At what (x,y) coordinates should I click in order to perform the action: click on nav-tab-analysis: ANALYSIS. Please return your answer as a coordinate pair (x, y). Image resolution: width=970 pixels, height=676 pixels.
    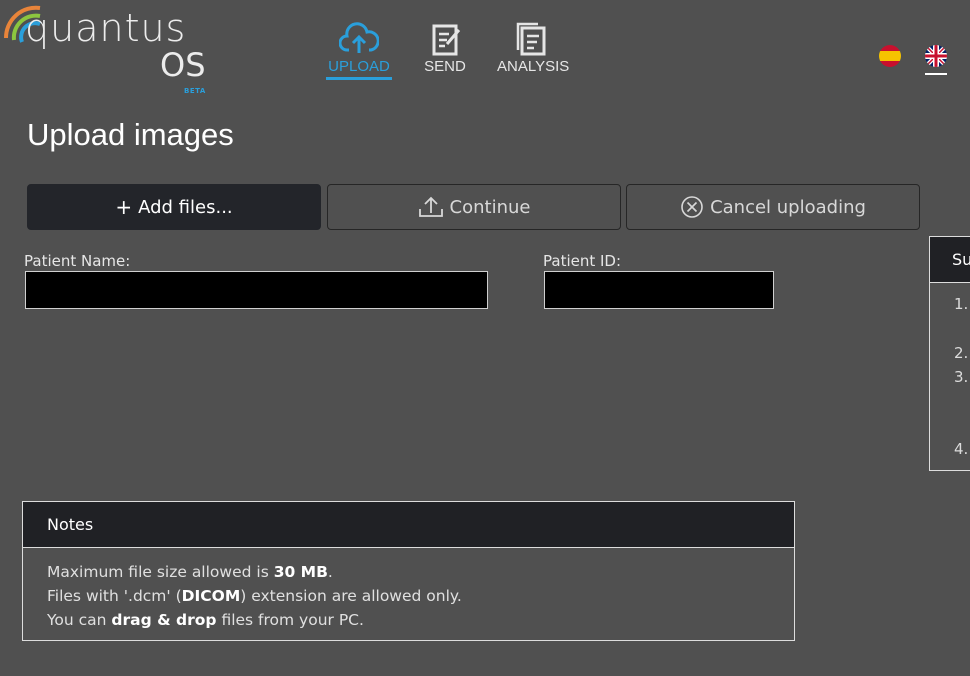
    Looking at the image, I should click on (533, 48).